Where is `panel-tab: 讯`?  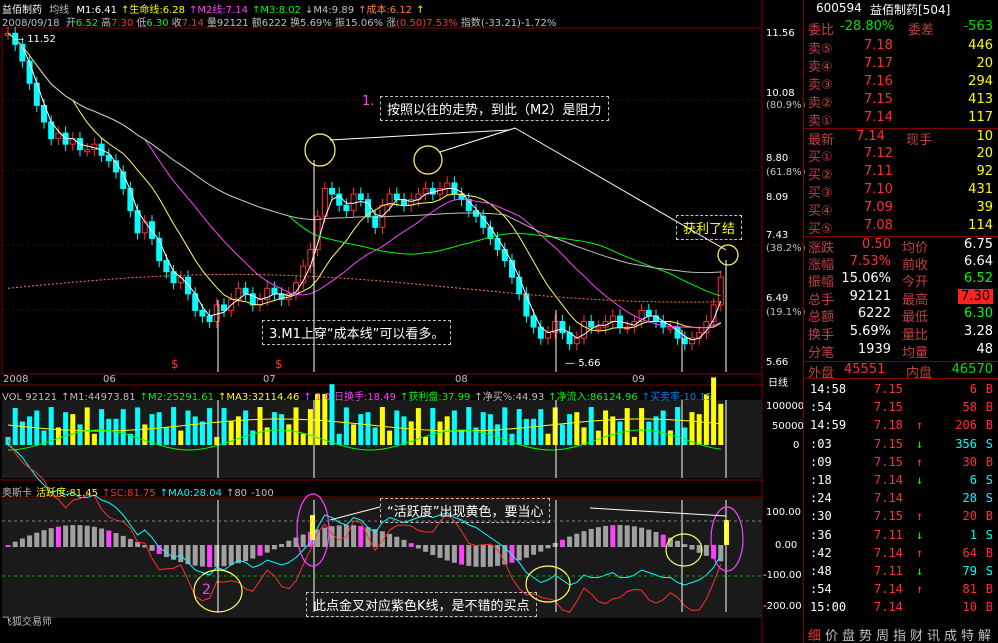
panel-tab: 讯 is located at coordinates (933, 634).